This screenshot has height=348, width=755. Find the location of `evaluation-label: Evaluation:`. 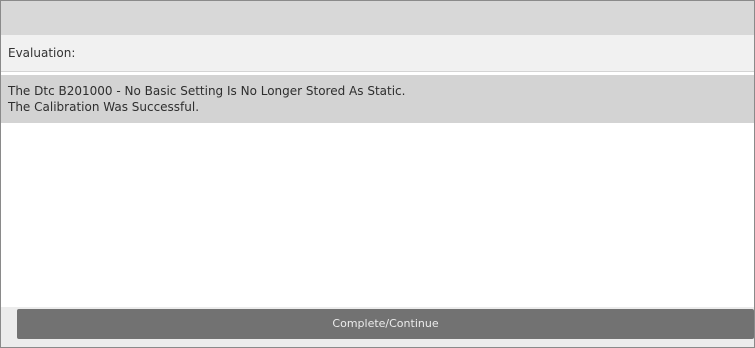

evaluation-label: Evaluation: is located at coordinates (42, 53).